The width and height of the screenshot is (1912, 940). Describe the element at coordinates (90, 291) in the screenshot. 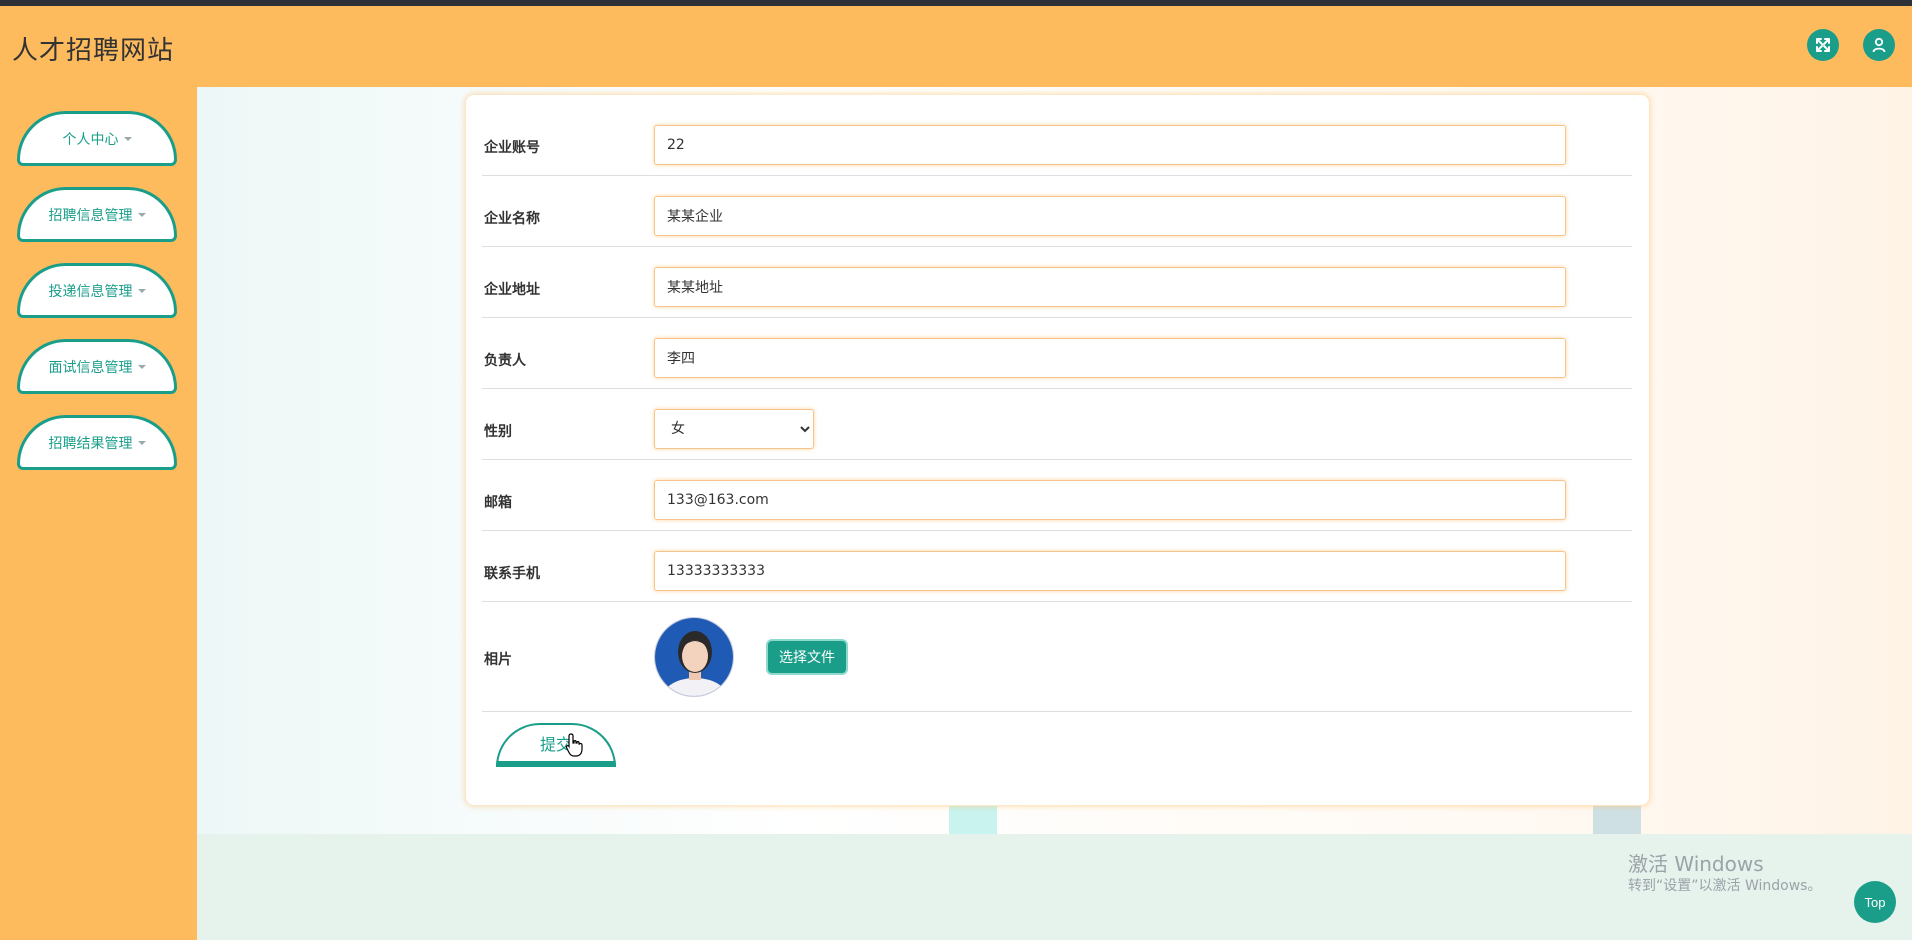

I see `sidebar-item-label: 投递信息管理` at that location.